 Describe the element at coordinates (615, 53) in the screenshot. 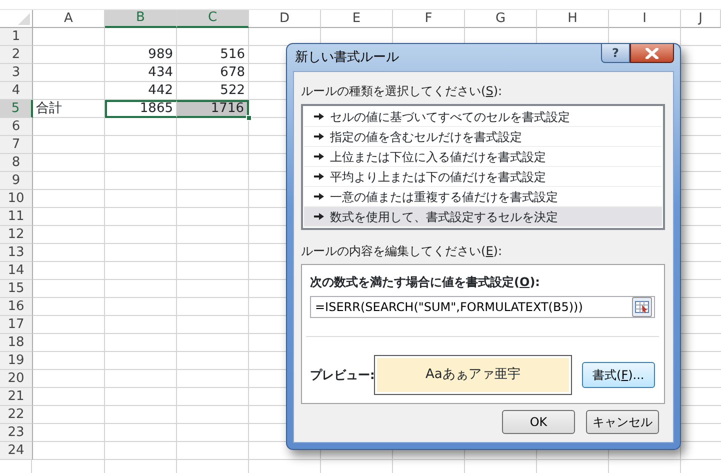

I see `help-button: ?` at that location.